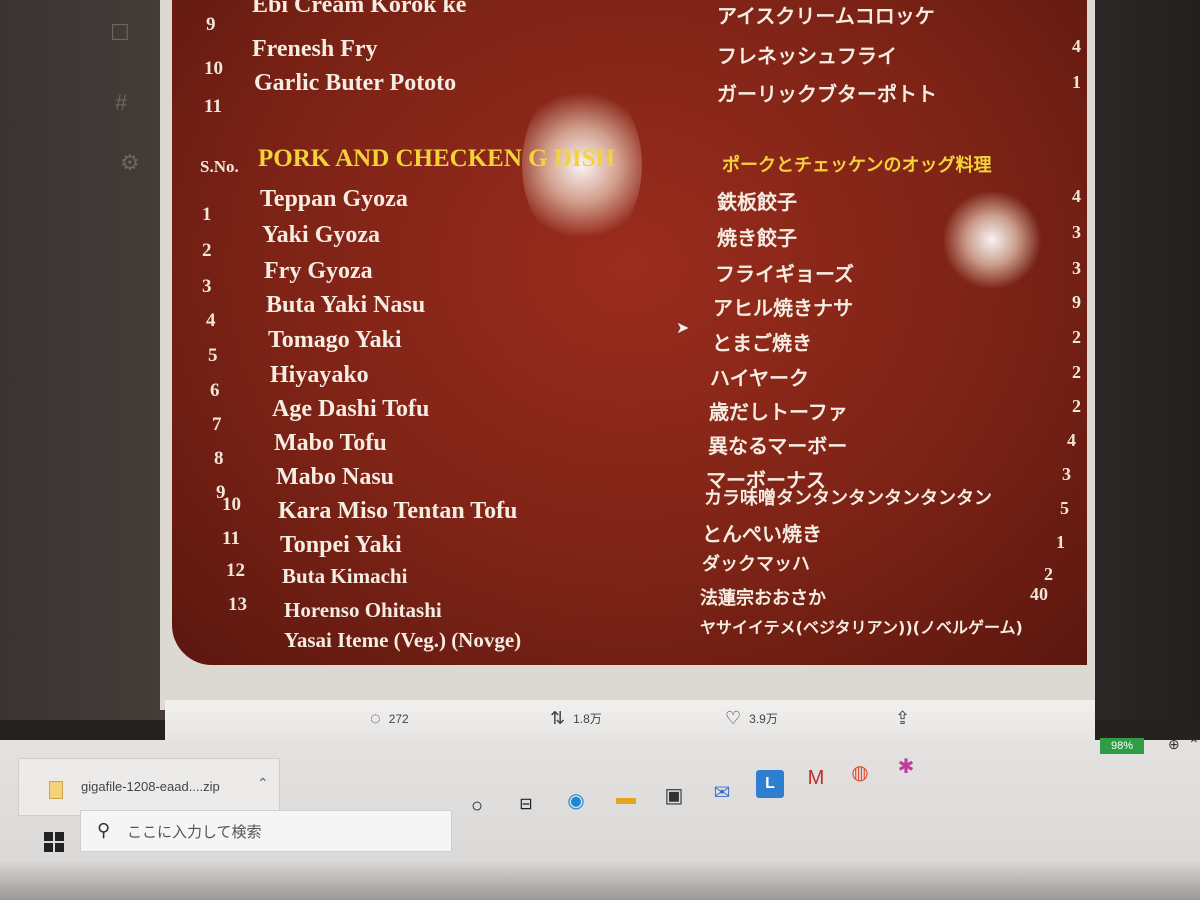 The image size is (1200, 900). What do you see at coordinates (346, 305) in the screenshot?
I see `item-name: Buta Yaki Nasu` at bounding box center [346, 305].